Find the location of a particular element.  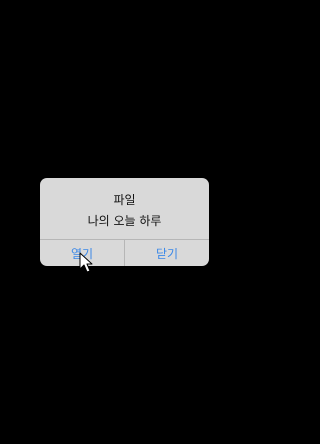

alert-dialog: 파일 나의 오늘 하루 열기 닫기 is located at coordinates (124, 222).